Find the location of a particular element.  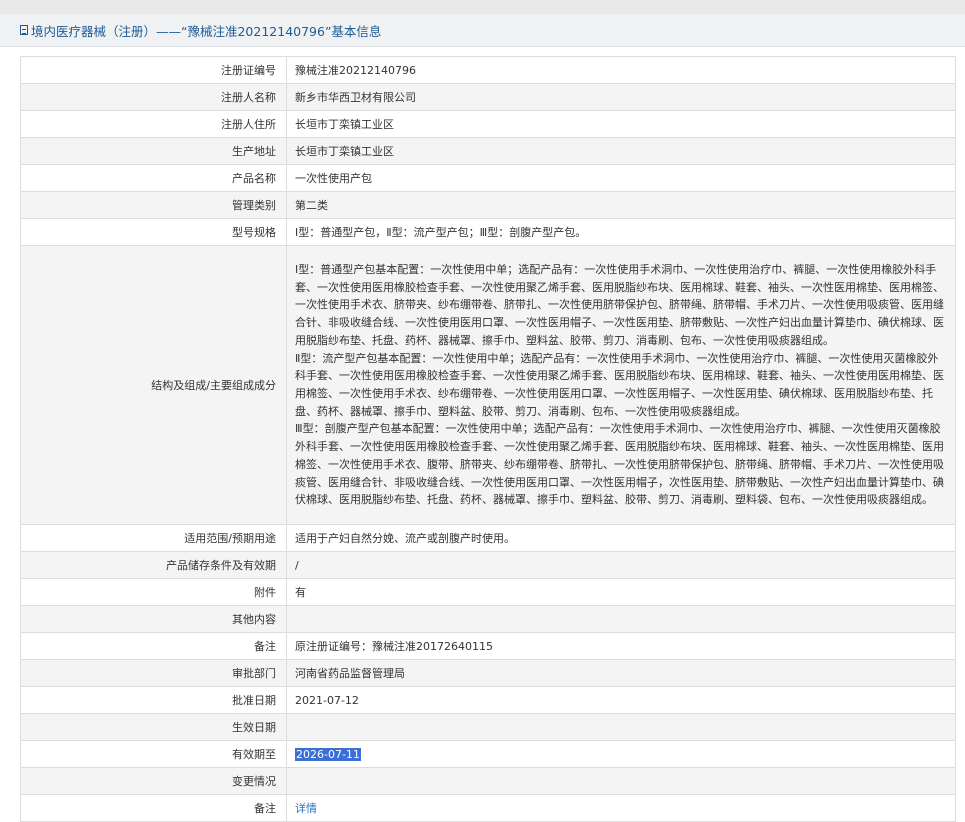

field-label: 产品储存条件及有效期 is located at coordinates (154, 565).